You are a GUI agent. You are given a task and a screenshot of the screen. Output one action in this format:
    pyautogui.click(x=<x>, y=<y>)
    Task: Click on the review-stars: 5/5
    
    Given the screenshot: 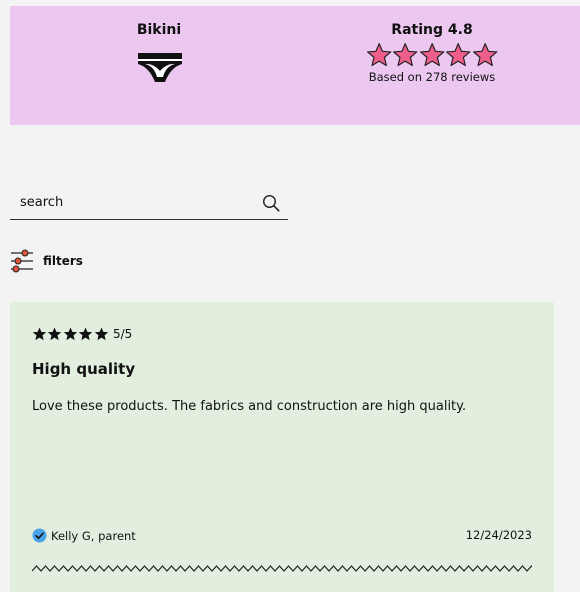 What is the action you would take?
    pyautogui.click(x=82, y=334)
    